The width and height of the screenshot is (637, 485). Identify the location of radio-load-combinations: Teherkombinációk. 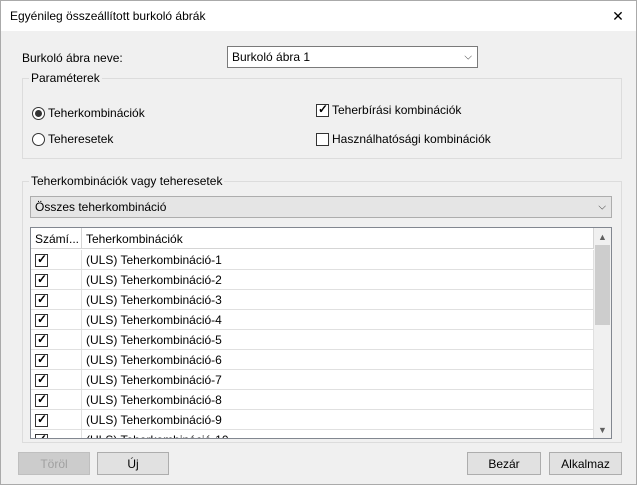
(88, 113).